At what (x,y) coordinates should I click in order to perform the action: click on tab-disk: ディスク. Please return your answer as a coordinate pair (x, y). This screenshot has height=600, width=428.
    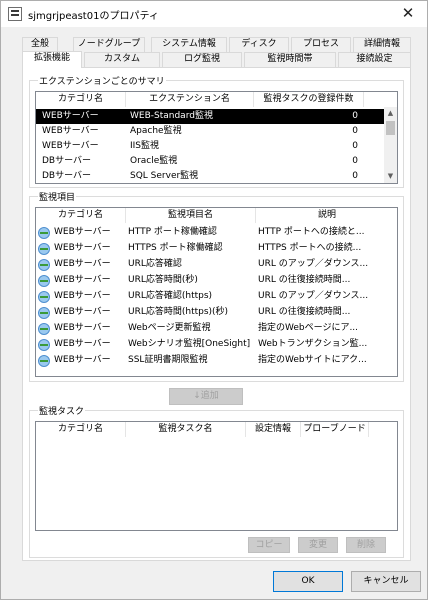
    Looking at the image, I should click on (259, 44).